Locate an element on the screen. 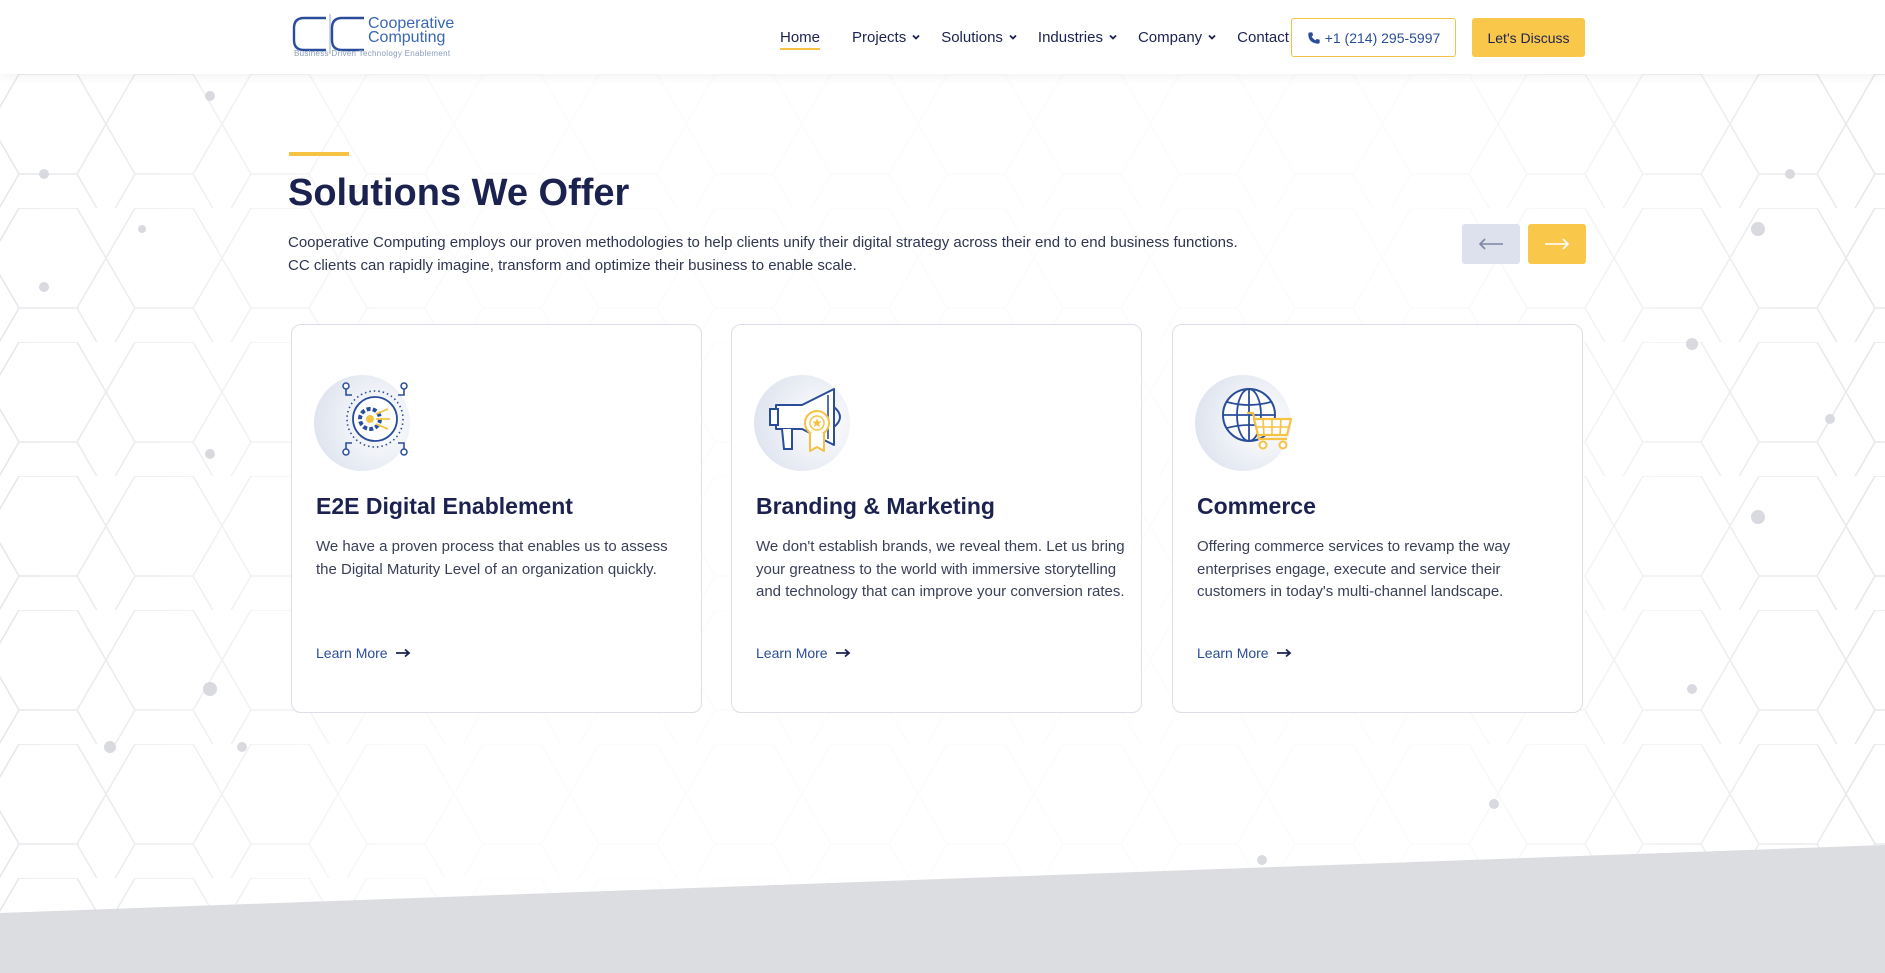 Image resolution: width=1885 pixels, height=973 pixels. carousel-next-button is located at coordinates (1557, 244).